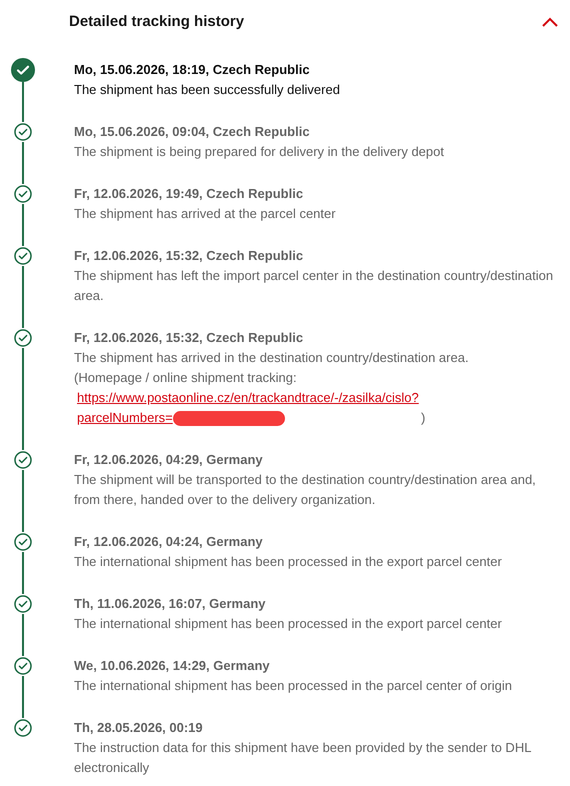 Image resolution: width=570 pixels, height=786 pixels. Describe the element at coordinates (169, 460) in the screenshot. I see `event-heading: Fr, 12.06.2026, 04:29, Germany` at that location.